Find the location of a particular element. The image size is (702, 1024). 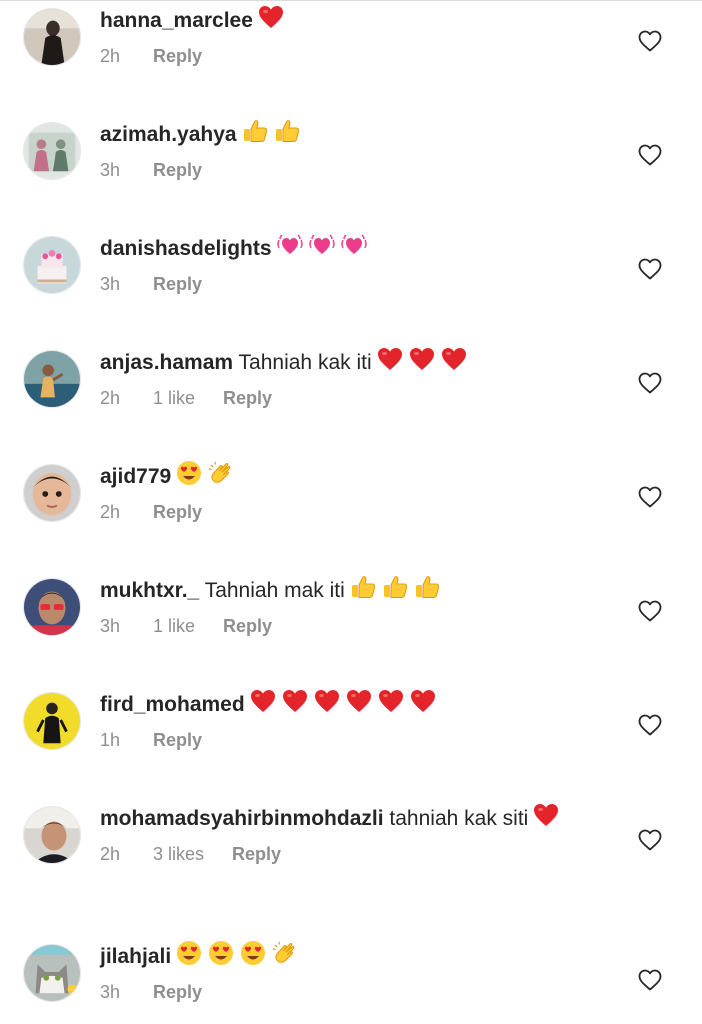

comment-body: fird_mohamed 1h Reply is located at coordinates (350, 719).